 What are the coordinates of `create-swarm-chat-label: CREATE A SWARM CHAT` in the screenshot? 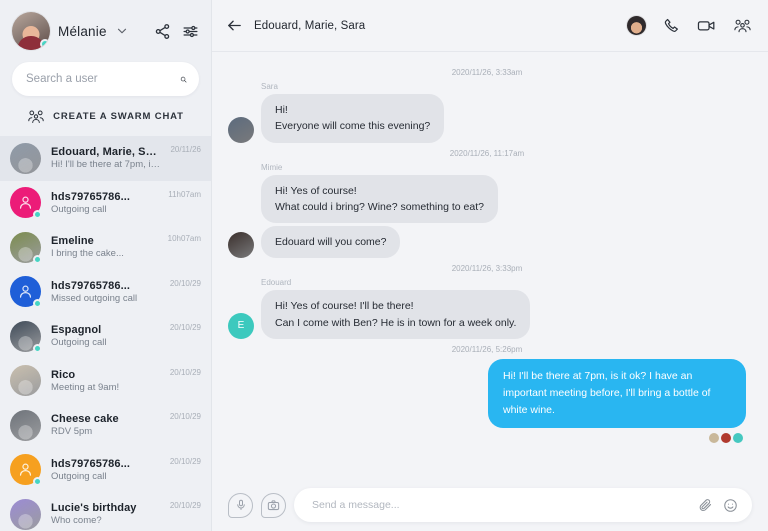 It's located at (118, 116).